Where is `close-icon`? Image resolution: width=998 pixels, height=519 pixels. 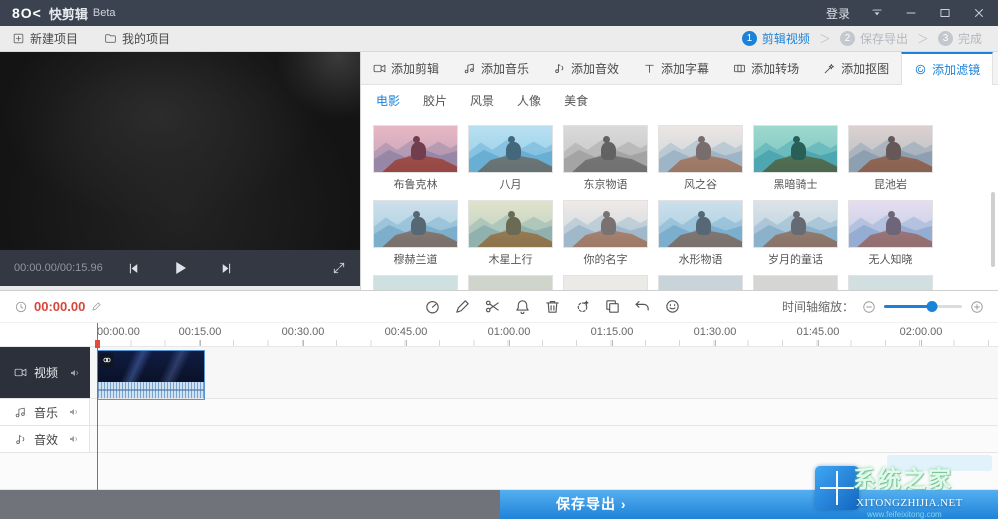 close-icon is located at coordinates (979, 13).